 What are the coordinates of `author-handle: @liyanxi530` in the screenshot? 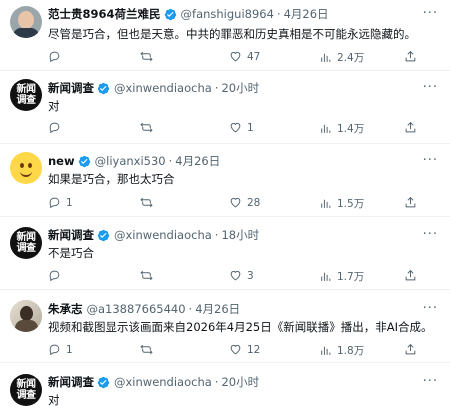 It's located at (130, 161).